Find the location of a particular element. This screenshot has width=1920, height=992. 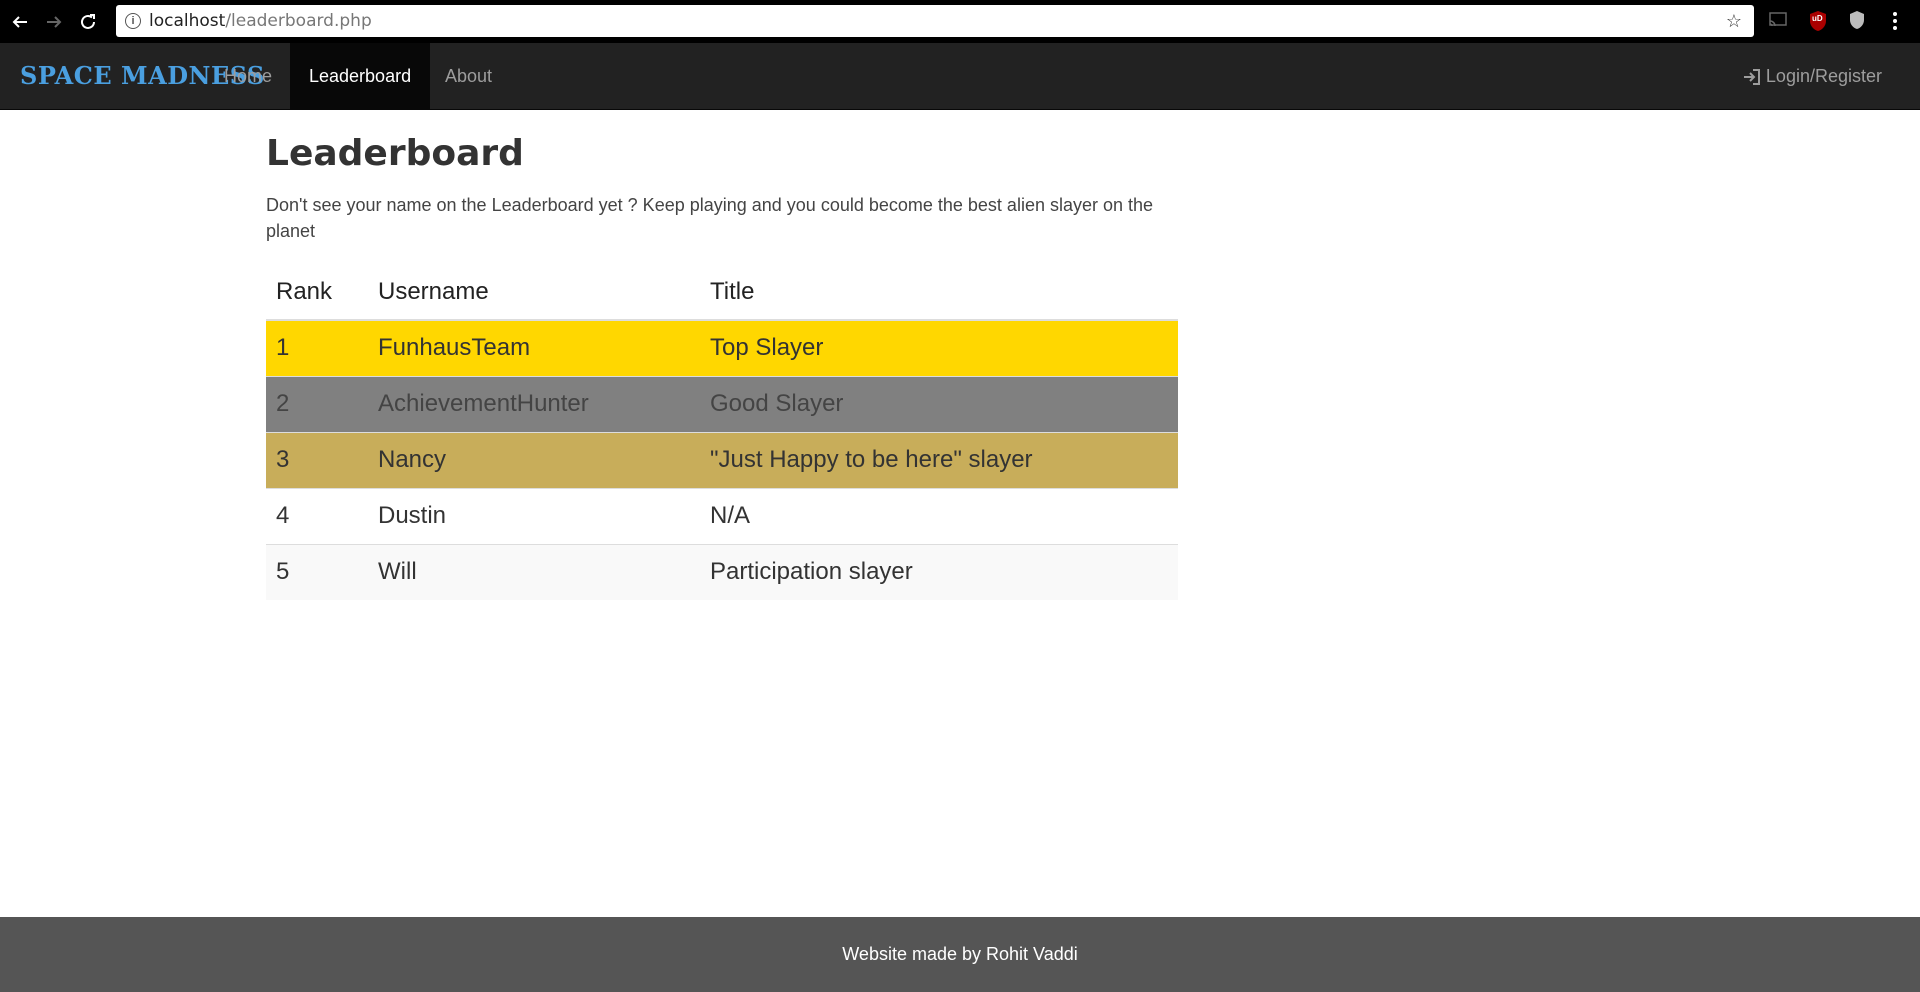

cell-username: FunhausTeam is located at coordinates (534, 347).